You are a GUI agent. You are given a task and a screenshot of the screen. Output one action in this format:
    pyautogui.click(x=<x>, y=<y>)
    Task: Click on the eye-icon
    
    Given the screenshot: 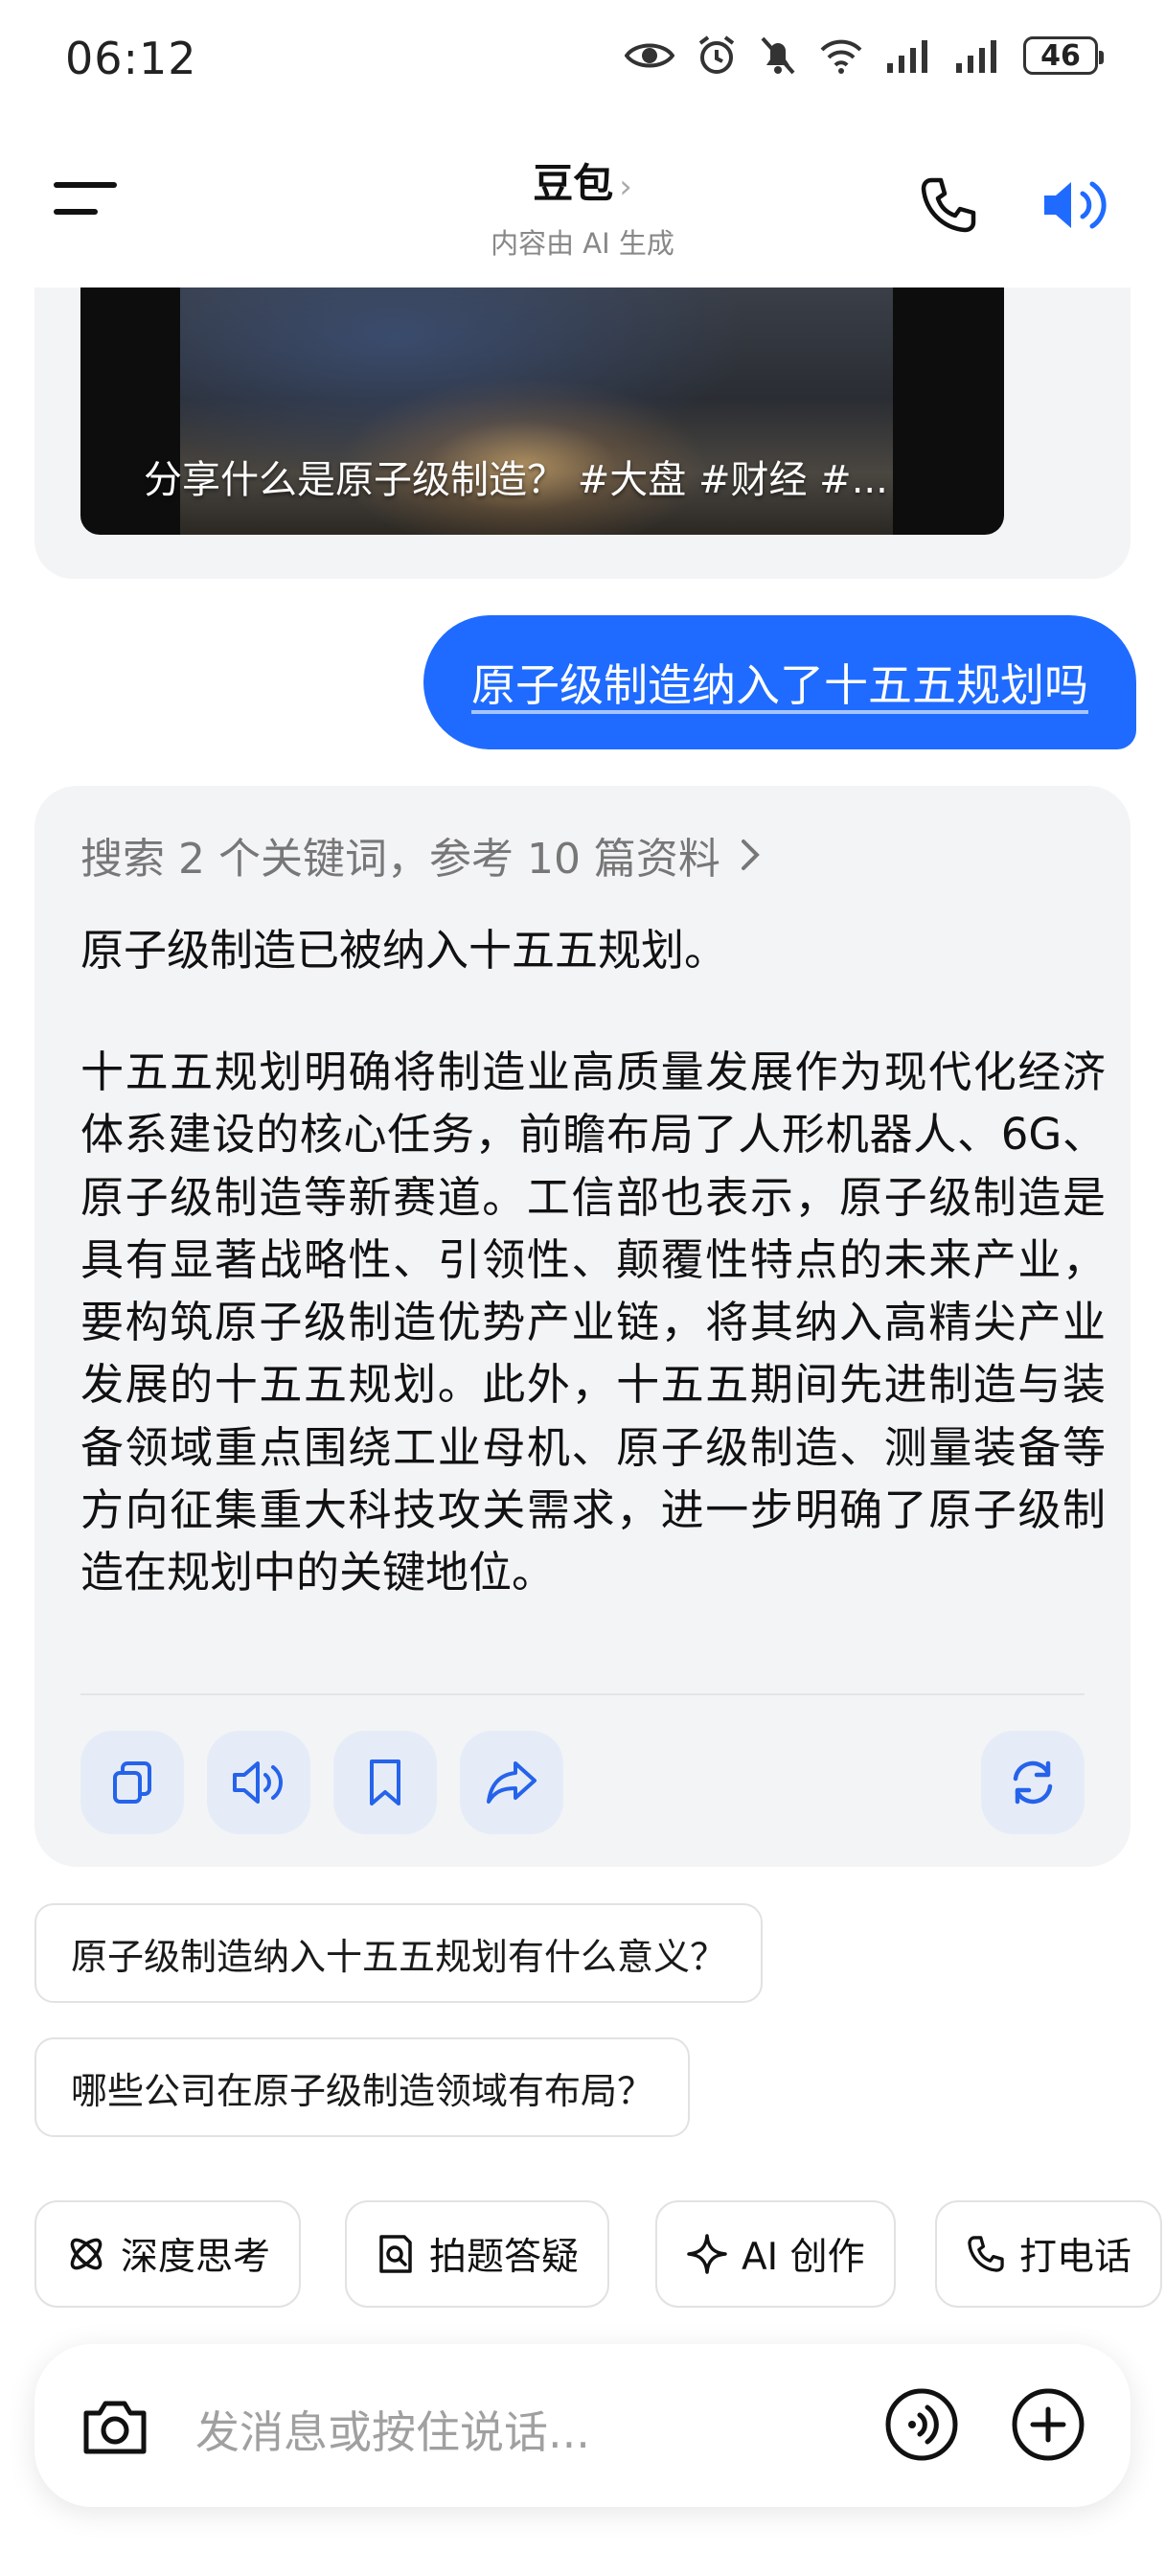 What is the action you would take?
    pyautogui.click(x=649, y=55)
    